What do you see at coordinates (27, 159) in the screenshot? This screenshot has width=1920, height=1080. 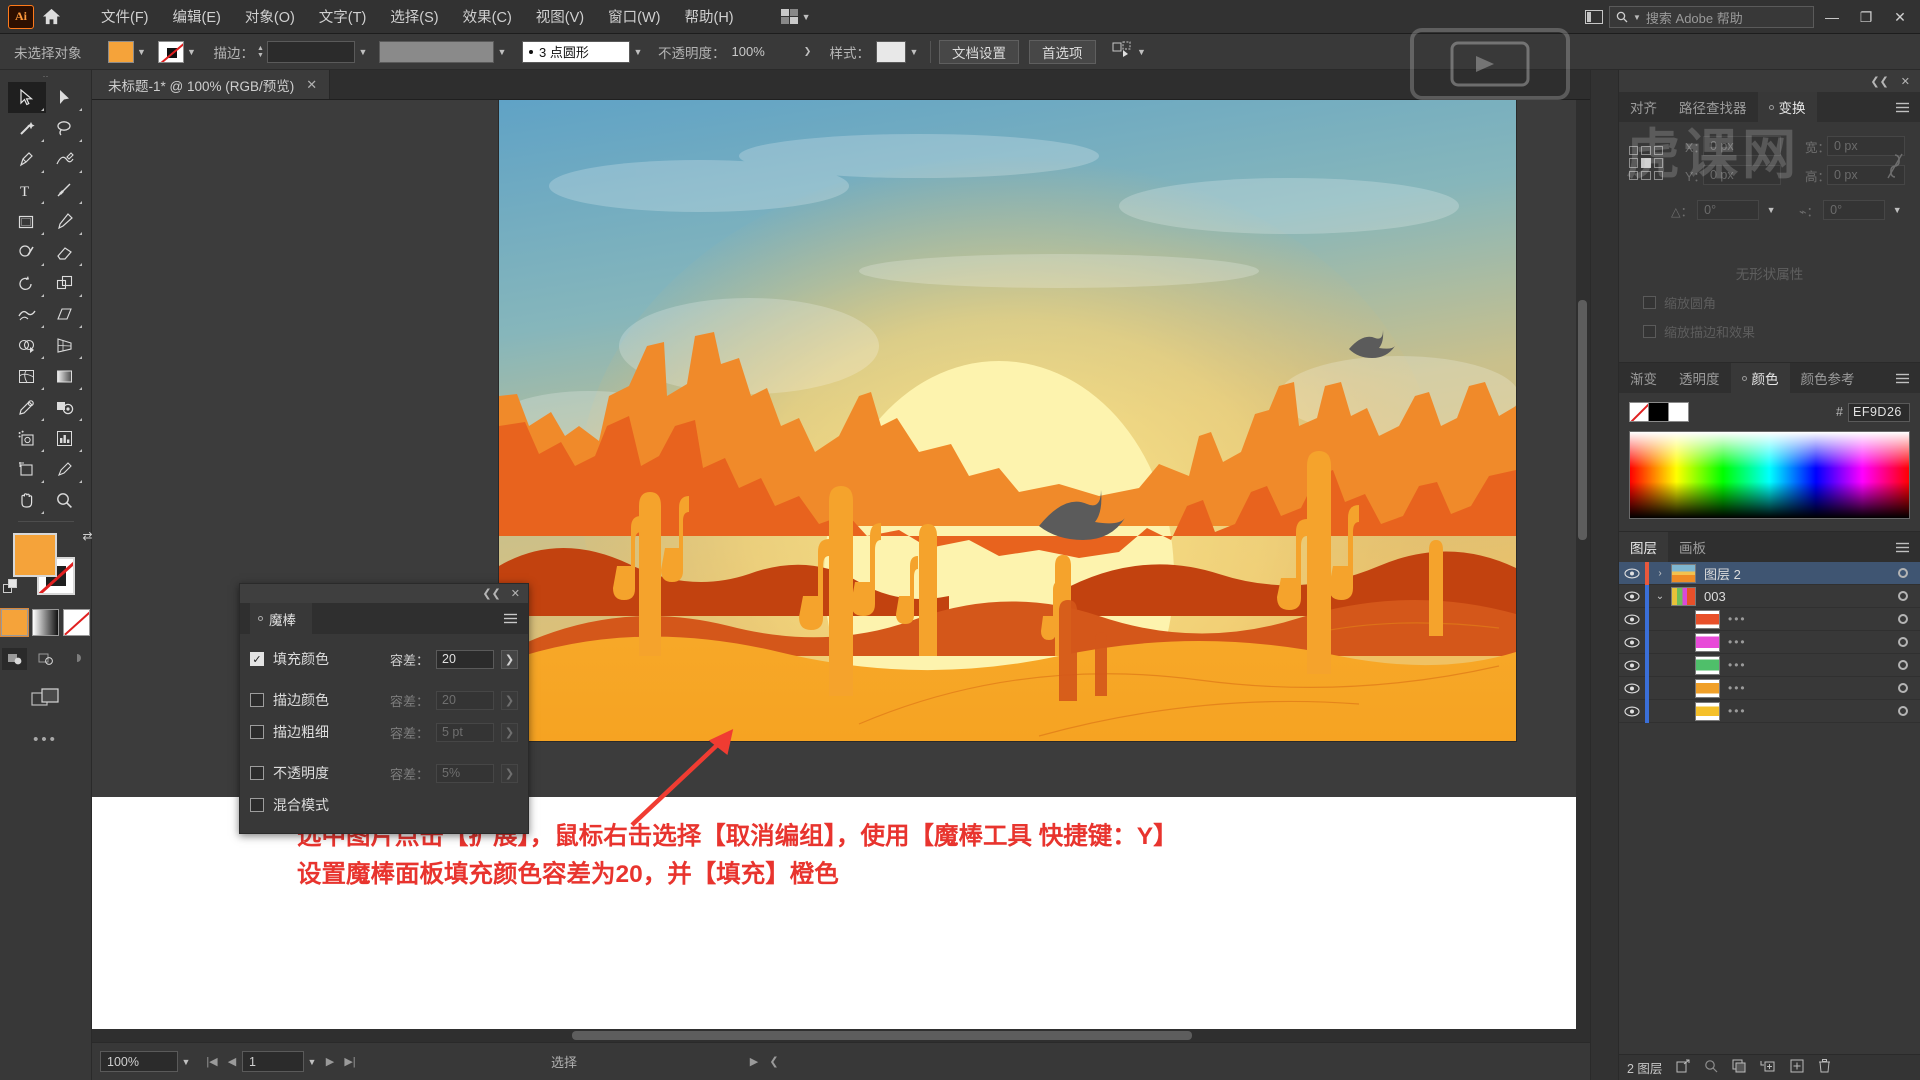 I see `pen-tool` at bounding box center [27, 159].